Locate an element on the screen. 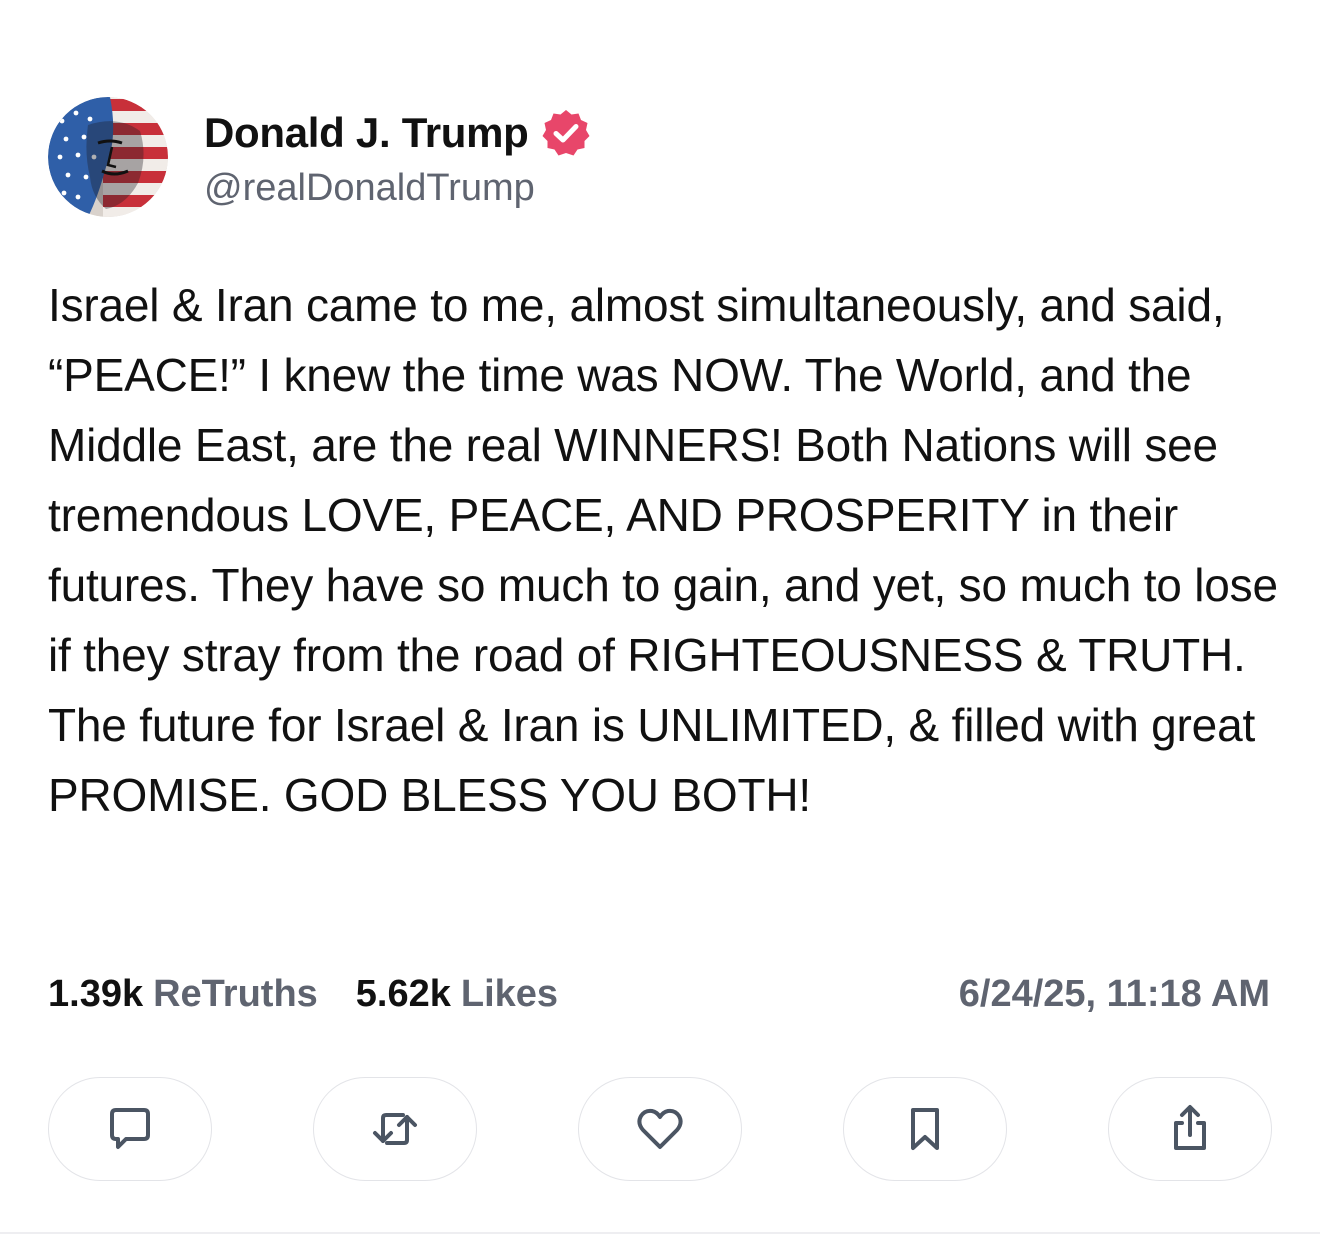  repost-icon is located at coordinates (395, 1129).